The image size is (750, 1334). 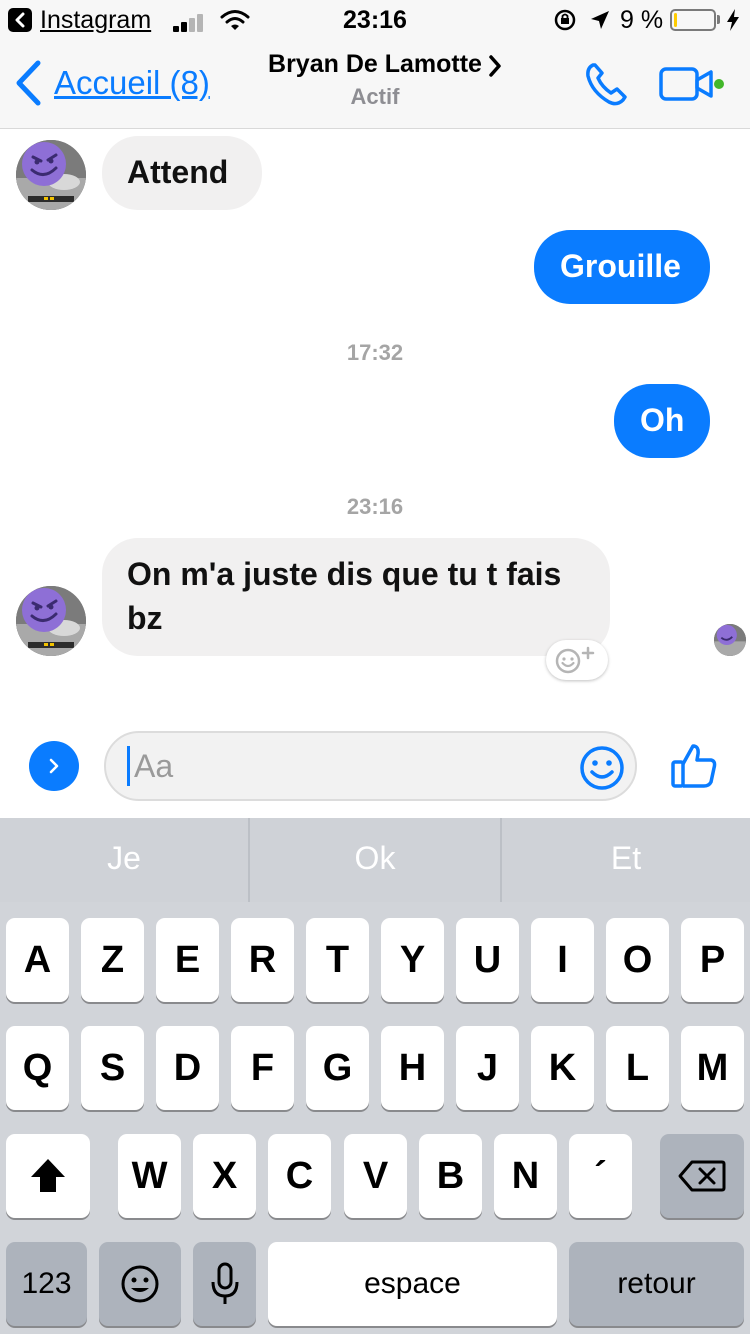 I want to click on key-s: S, so click(x=112, y=1068).